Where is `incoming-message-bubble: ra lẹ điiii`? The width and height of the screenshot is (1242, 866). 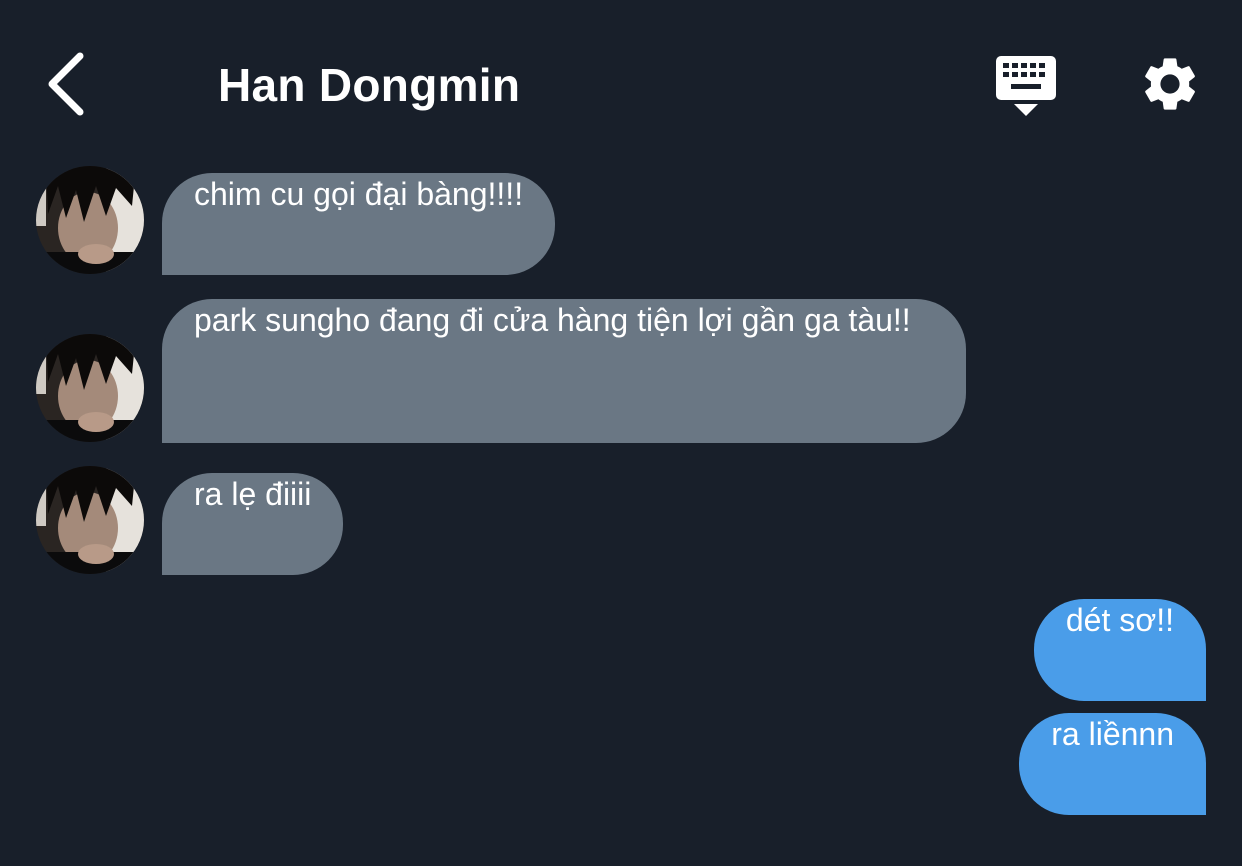 incoming-message-bubble: ra lẹ điiii is located at coordinates (253, 524).